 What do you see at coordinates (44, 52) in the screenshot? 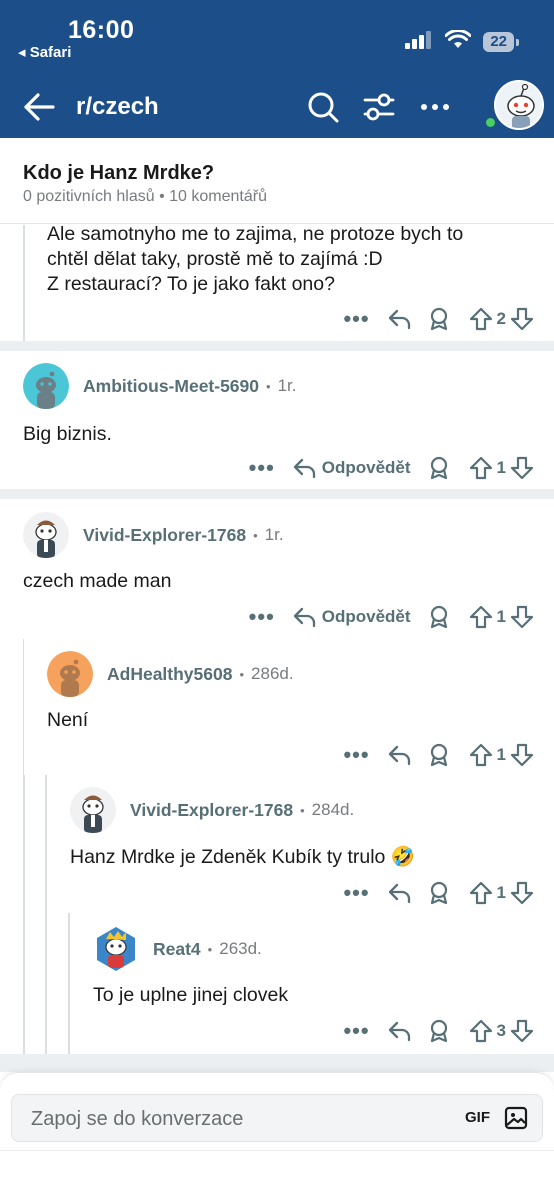
I see `back-to-safari-link: ◂ Safari` at bounding box center [44, 52].